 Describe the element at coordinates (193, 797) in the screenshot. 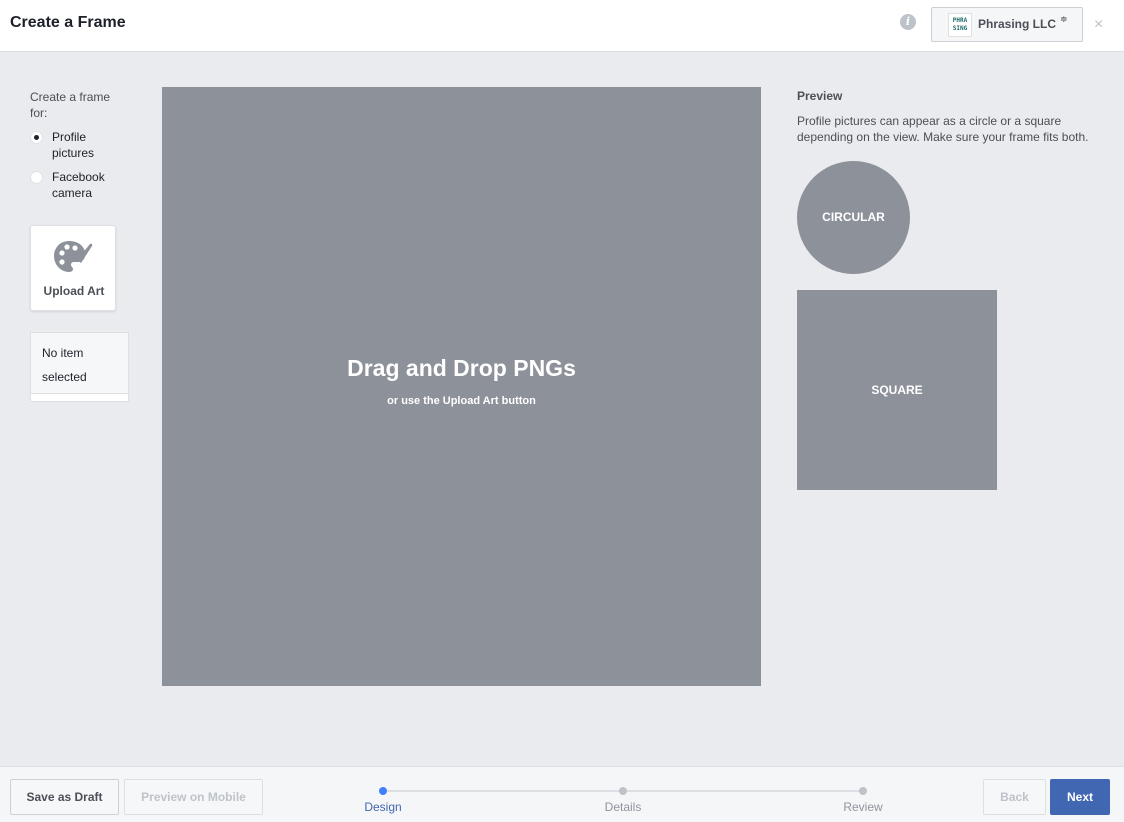

I see `preview-on-mobile-button: Preview on Mobile` at that location.